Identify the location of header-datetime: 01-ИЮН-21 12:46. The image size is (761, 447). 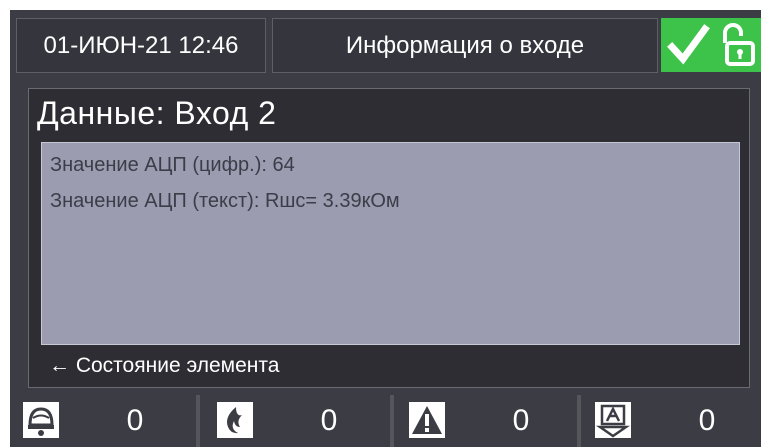
(141, 45).